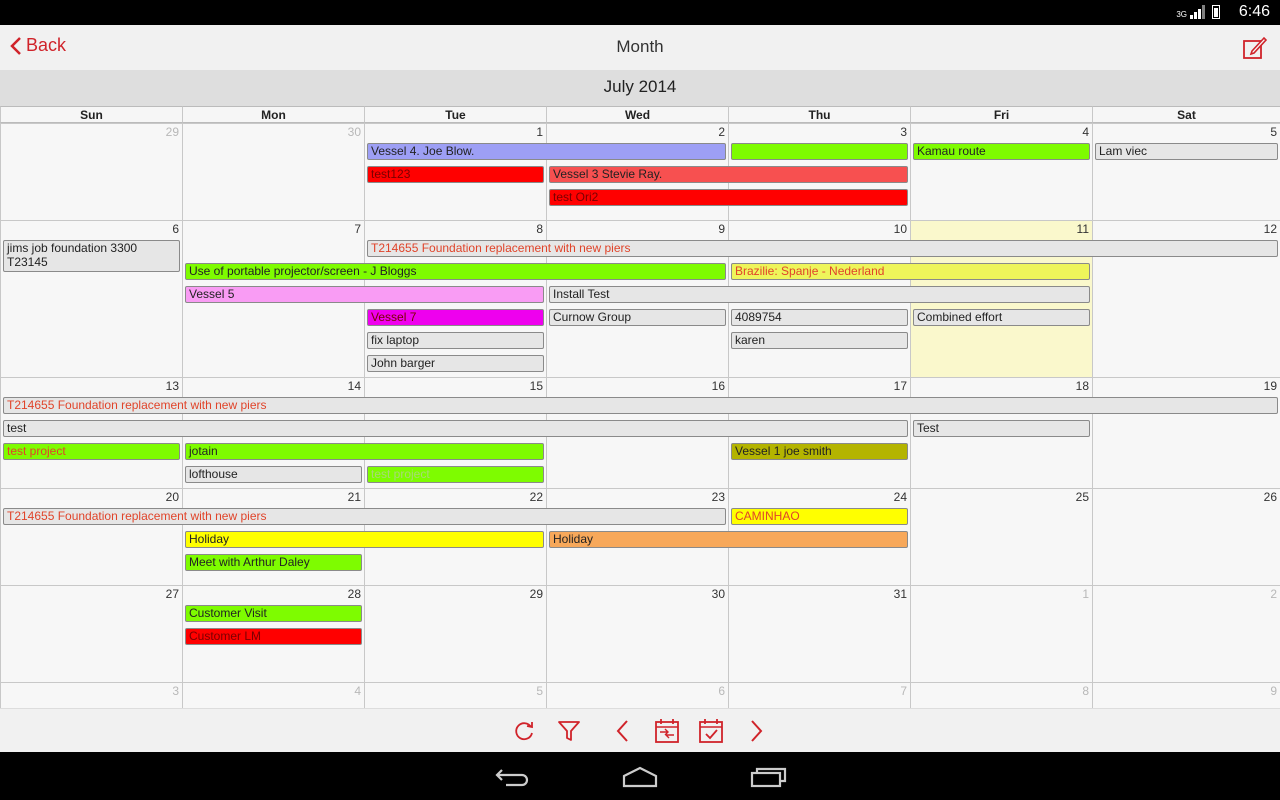 Image resolution: width=1280 pixels, height=800 pixels. Describe the element at coordinates (455, 363) in the screenshot. I see `event-bar: John barger` at that location.